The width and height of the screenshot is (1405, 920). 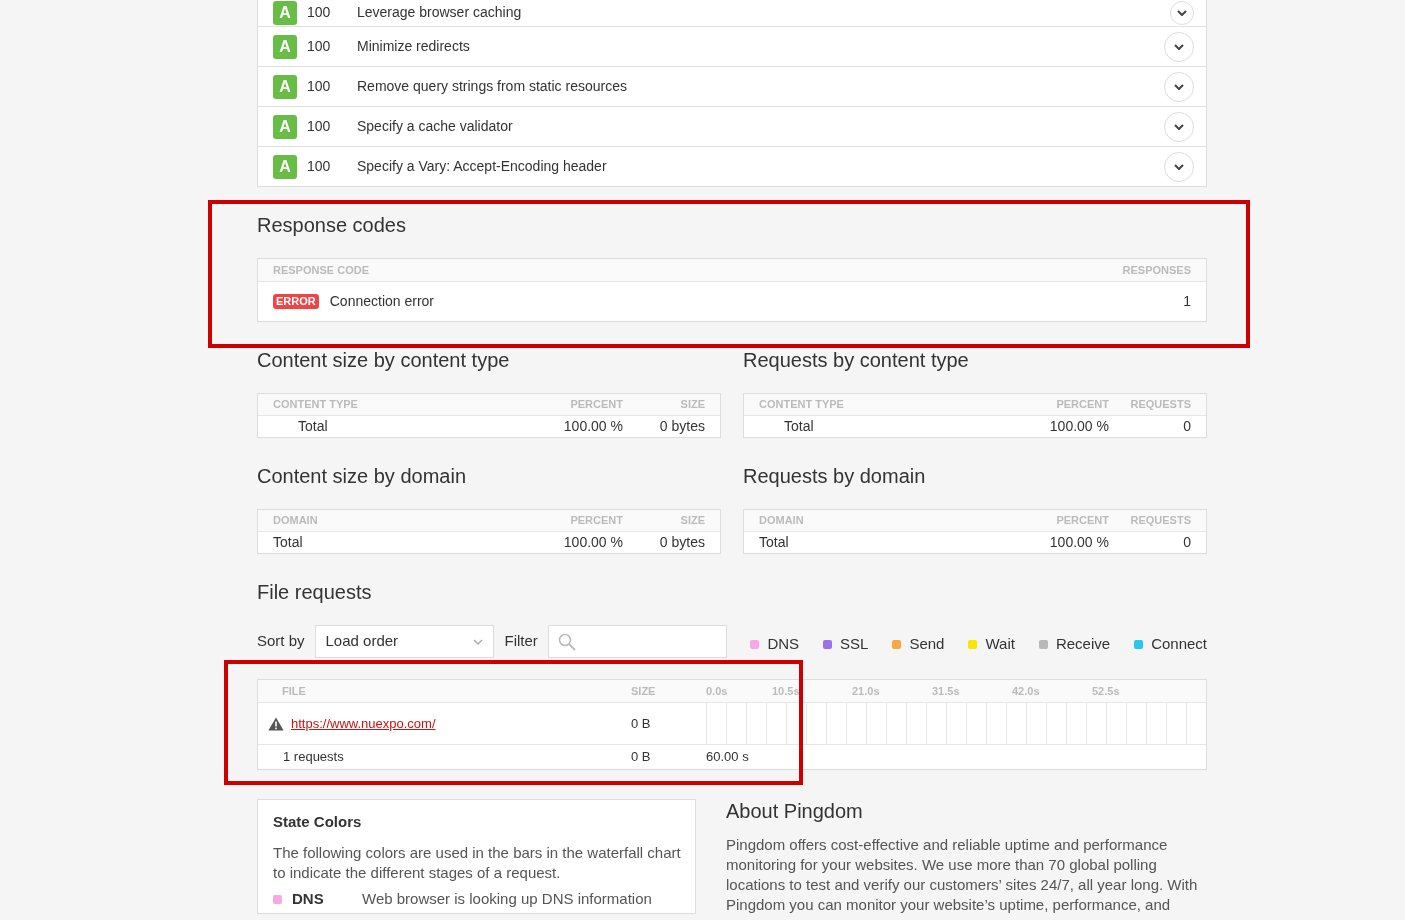 I want to click on section-heading: Requests by domain, so click(x=835, y=476).